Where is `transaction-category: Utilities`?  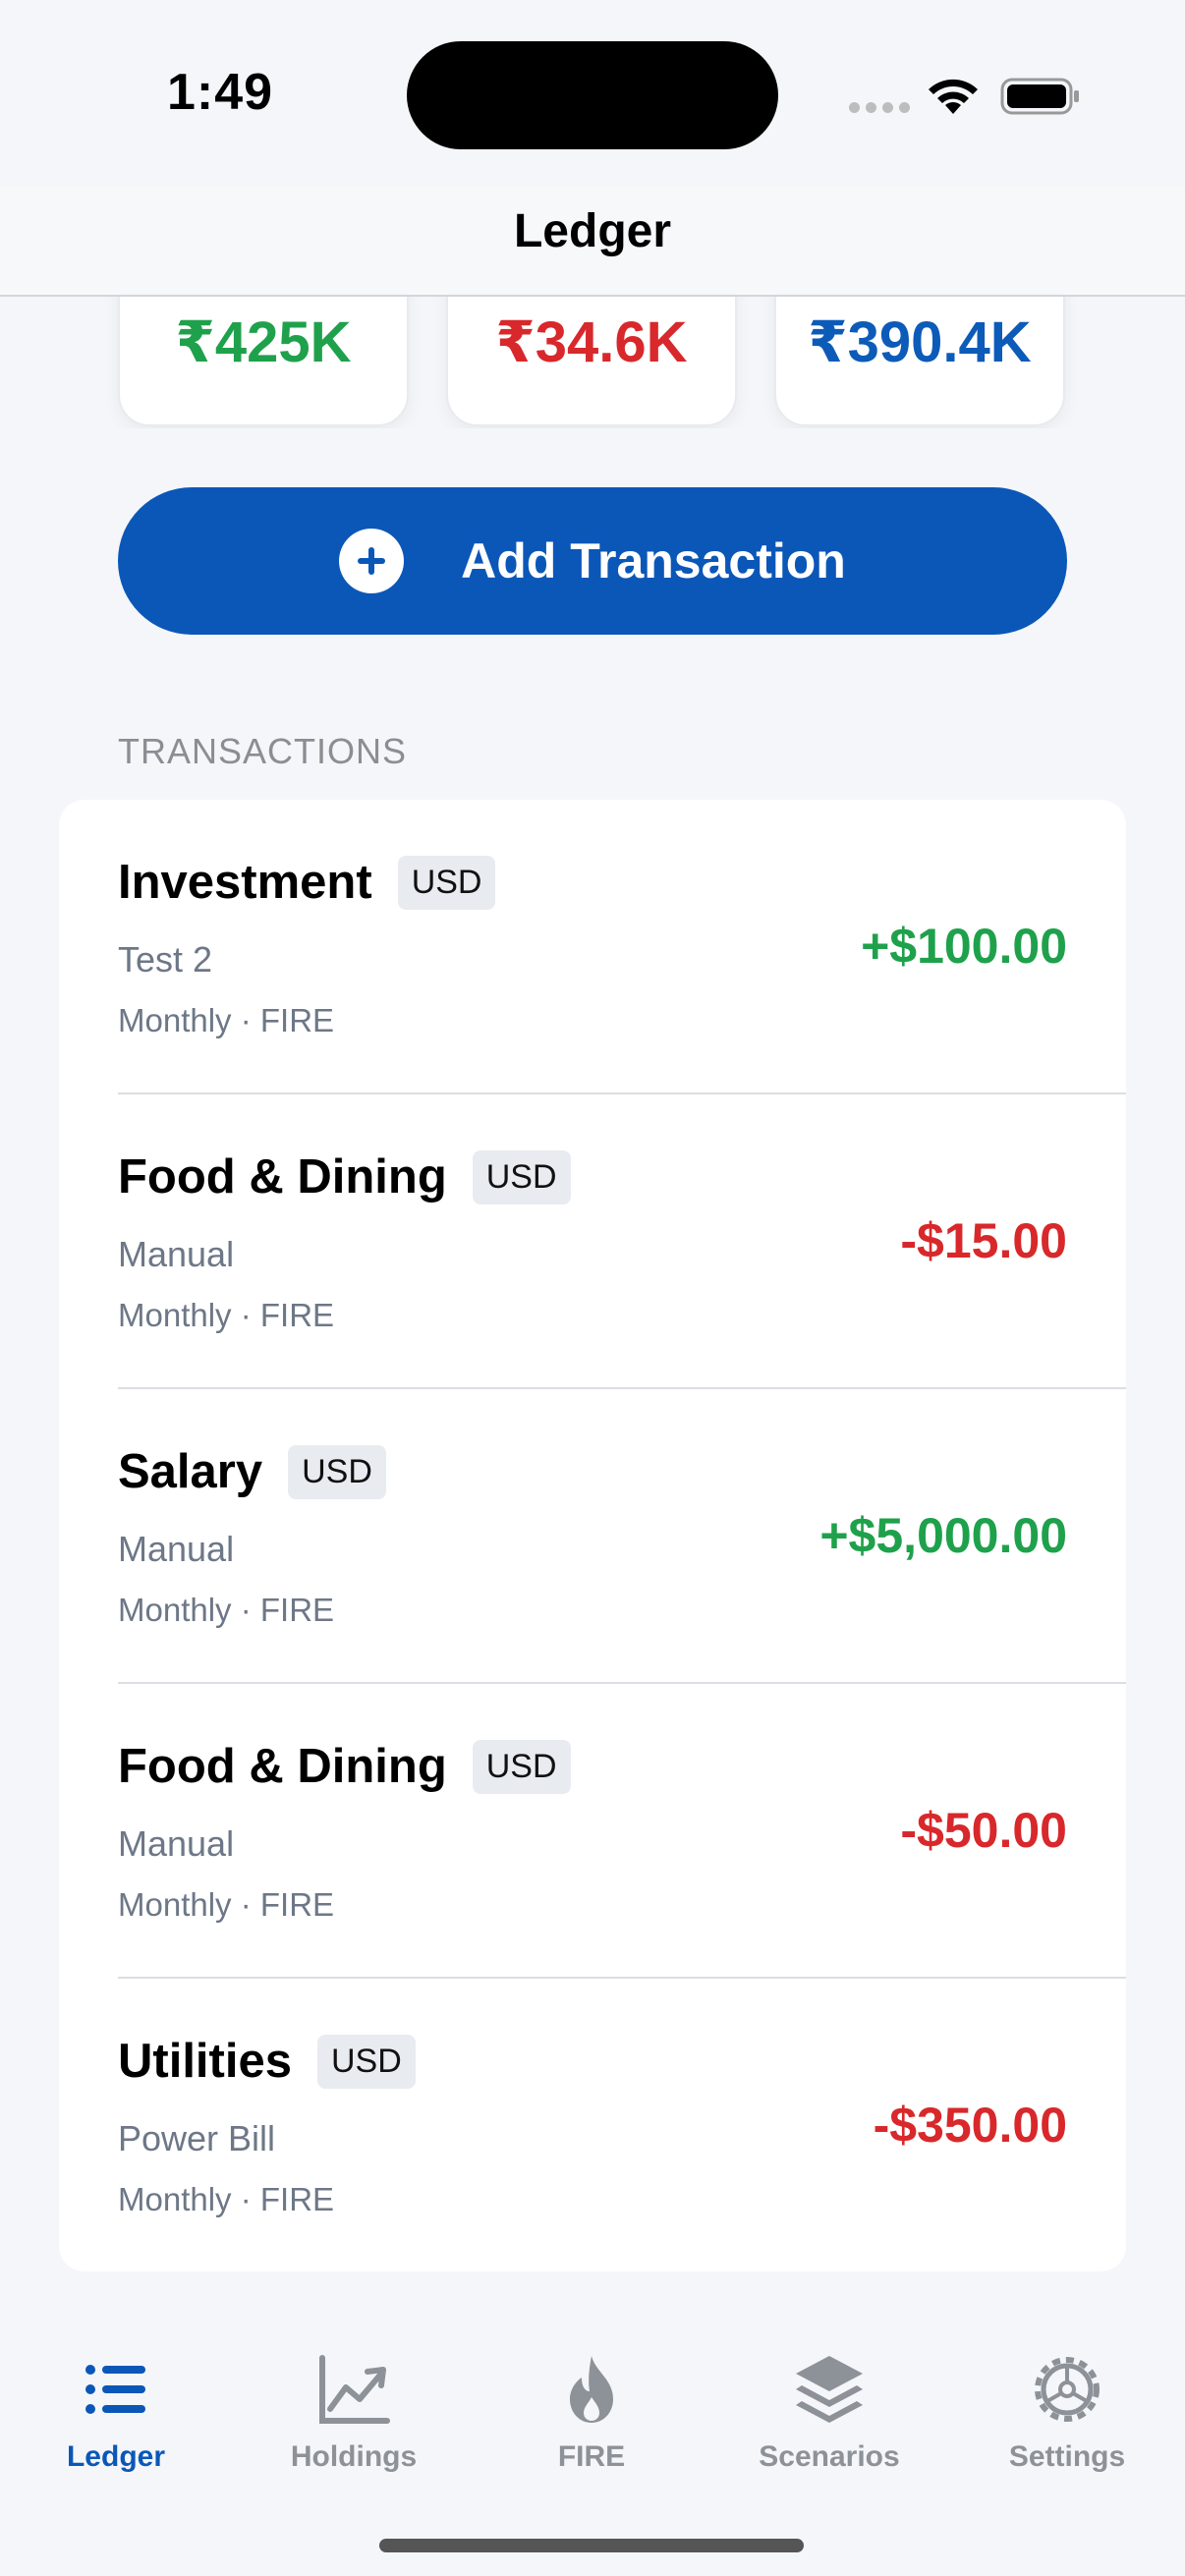
transaction-category: Utilities is located at coordinates (205, 2061).